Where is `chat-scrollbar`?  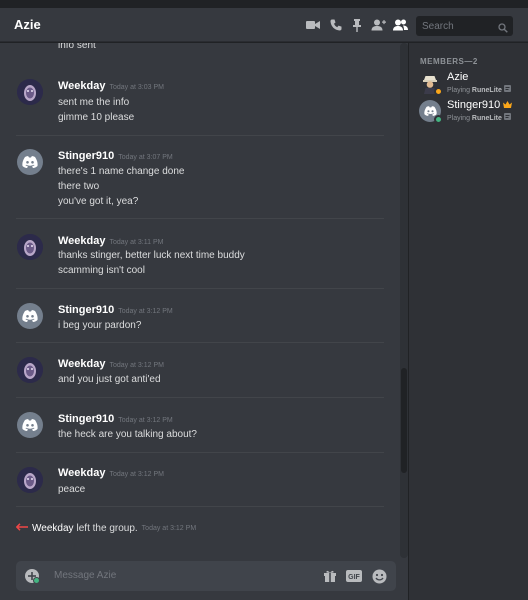 chat-scrollbar is located at coordinates (404, 300).